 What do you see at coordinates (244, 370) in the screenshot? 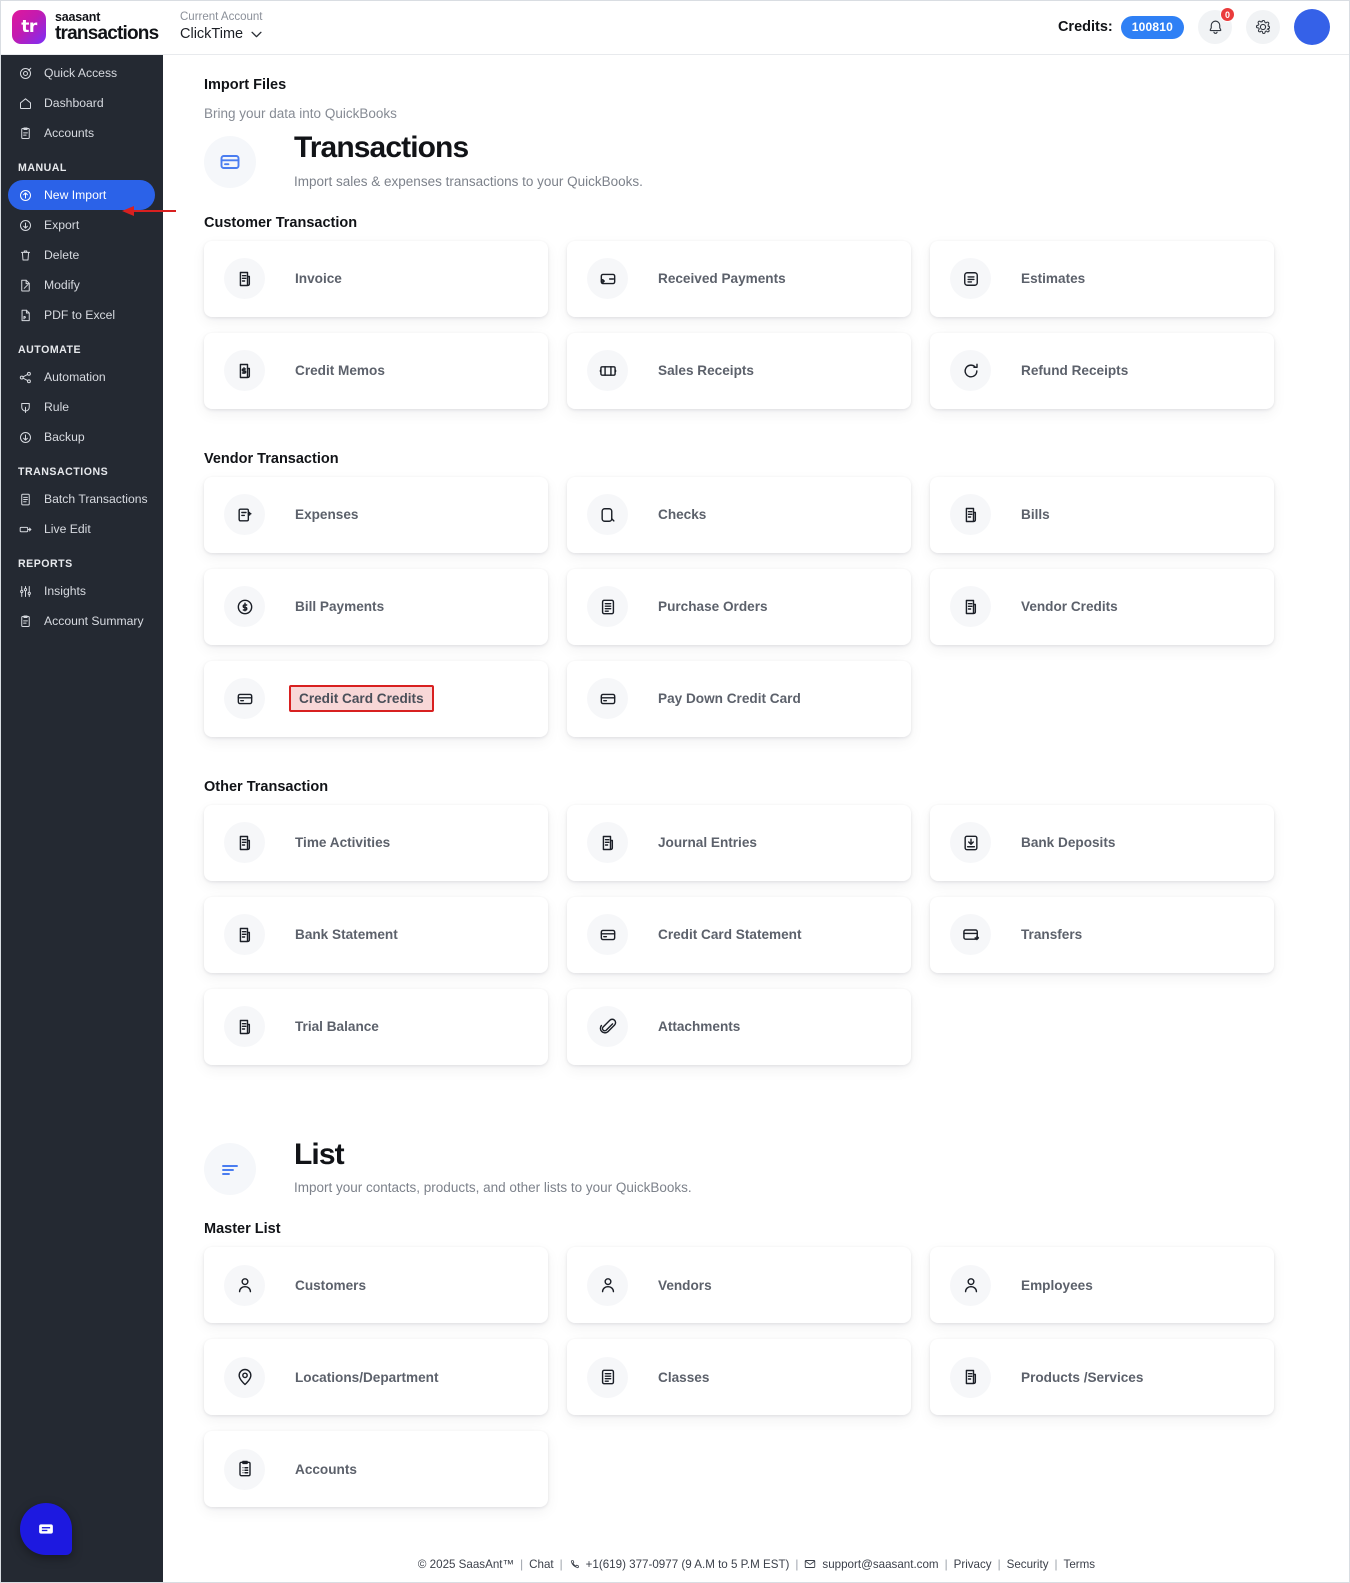
I see `credit-memo-icon` at bounding box center [244, 370].